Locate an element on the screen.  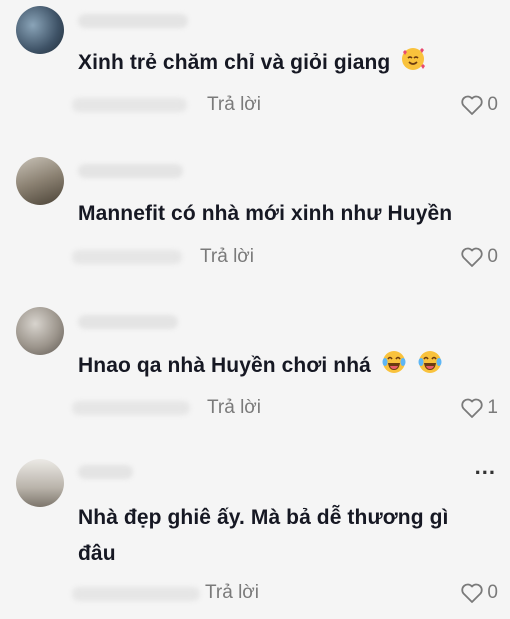
comment-text: Xinh trẻ chăm chỉ và giỏi giang is located at coordinates (252, 64).